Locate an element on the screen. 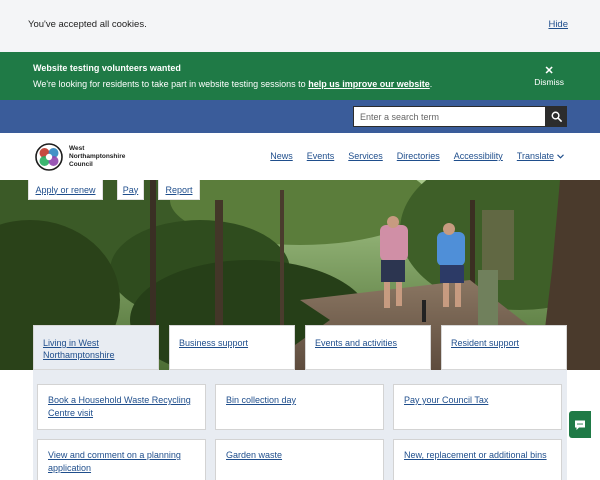  card-garden-waste: Garden waste is located at coordinates (299, 459).